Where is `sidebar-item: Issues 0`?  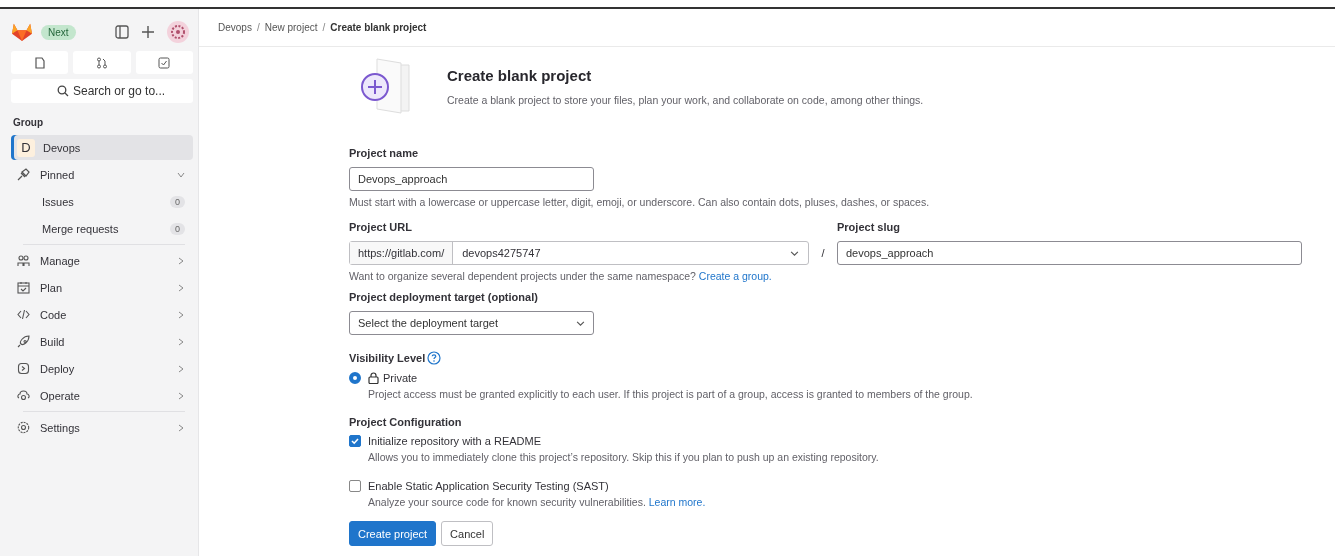
sidebar-item: Issues 0 is located at coordinates (102, 201).